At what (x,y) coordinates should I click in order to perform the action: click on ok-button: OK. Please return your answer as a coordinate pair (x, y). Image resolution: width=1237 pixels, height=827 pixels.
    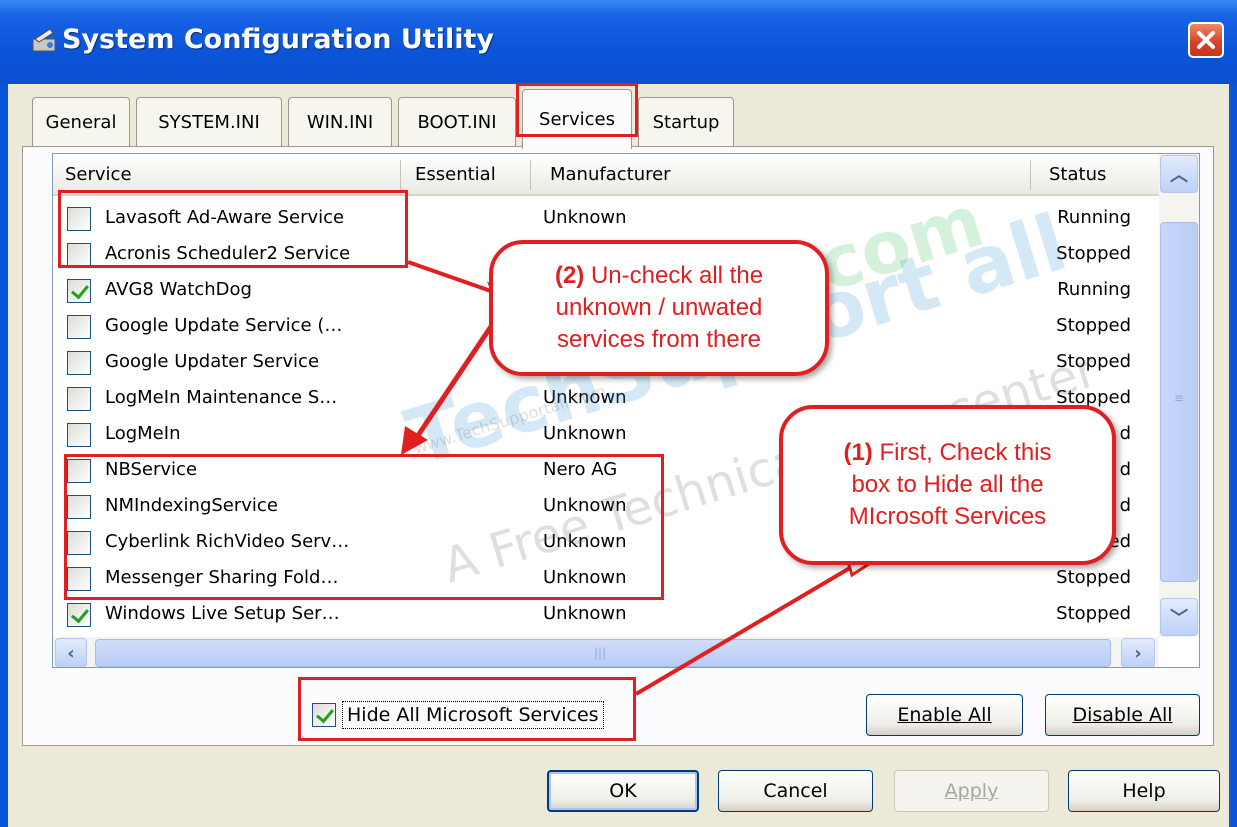
    Looking at the image, I should click on (623, 791).